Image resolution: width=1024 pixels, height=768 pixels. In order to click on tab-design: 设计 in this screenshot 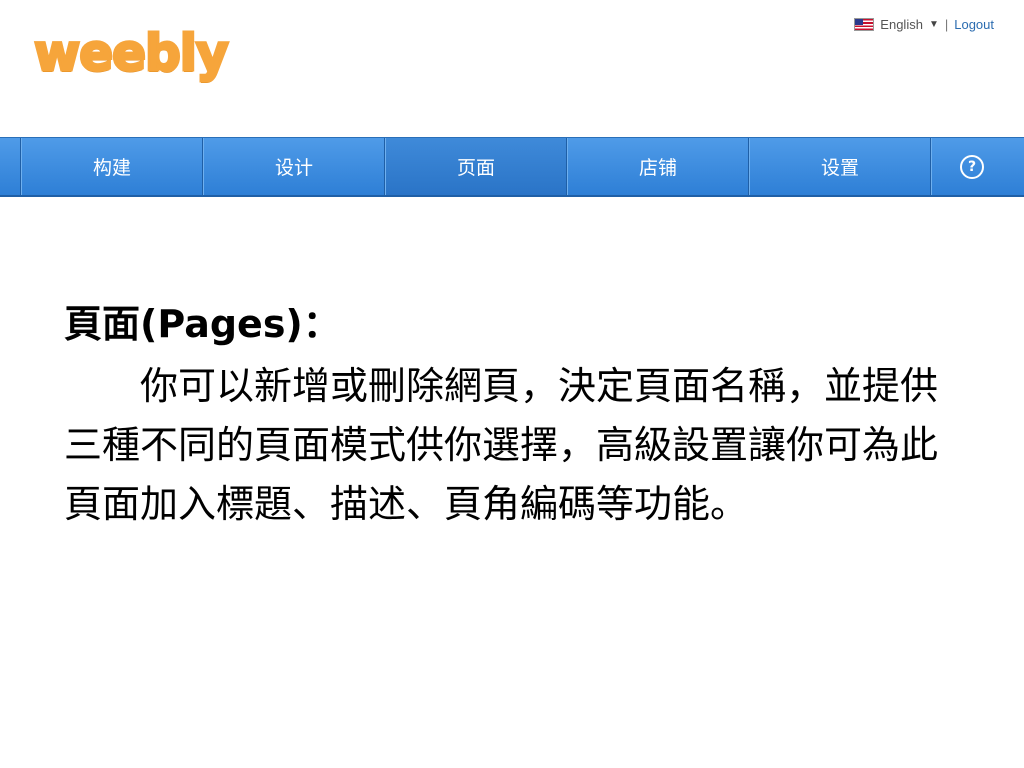, I will do `click(294, 166)`.